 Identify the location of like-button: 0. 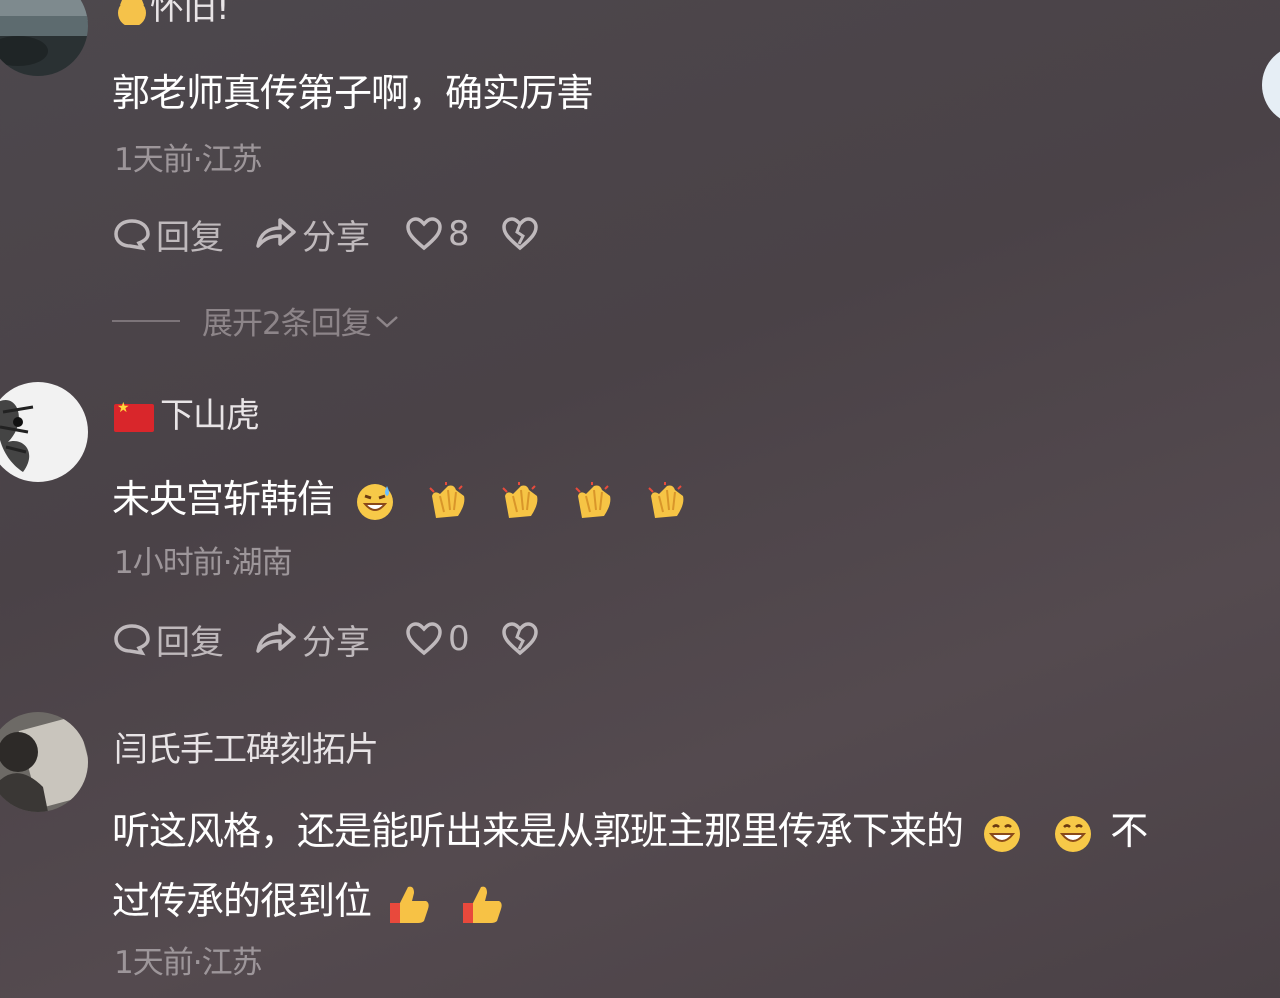
(437, 639).